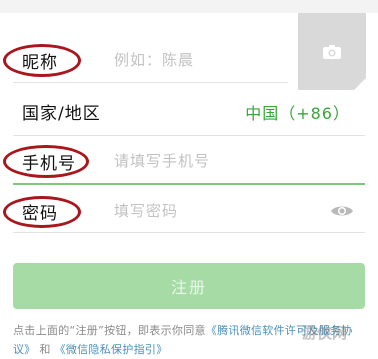  Describe the element at coordinates (150, 82) in the screenshot. I see `nickname-divider` at that location.